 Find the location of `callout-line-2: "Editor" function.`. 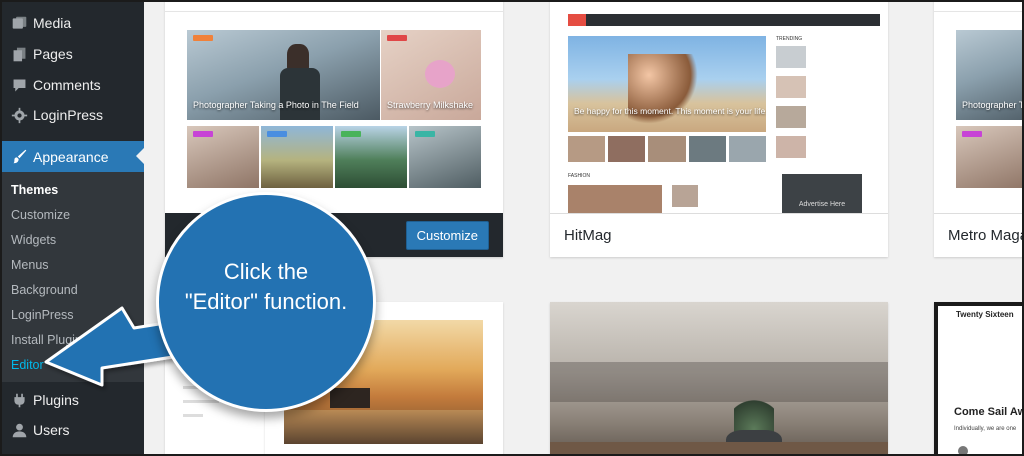

callout-line-2: "Editor" function. is located at coordinates (266, 301).